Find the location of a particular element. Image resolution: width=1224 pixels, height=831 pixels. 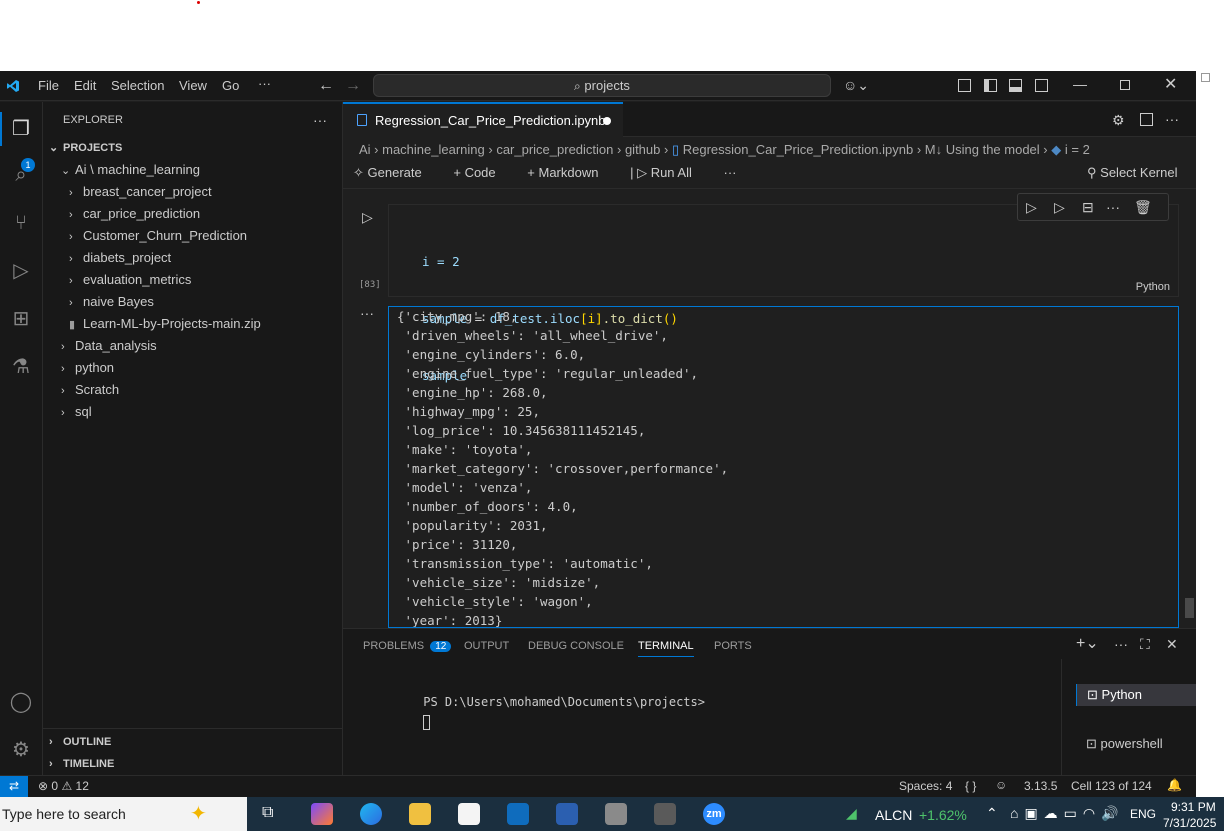

tree-item: › Customer_Churn_Prediction is located at coordinates (192, 236).